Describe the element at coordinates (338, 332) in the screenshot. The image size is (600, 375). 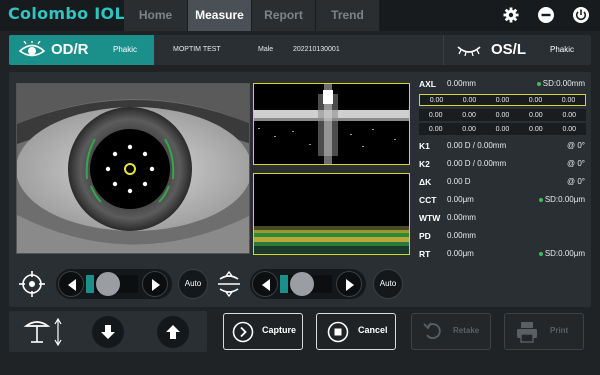
I see `stop-icon` at that location.